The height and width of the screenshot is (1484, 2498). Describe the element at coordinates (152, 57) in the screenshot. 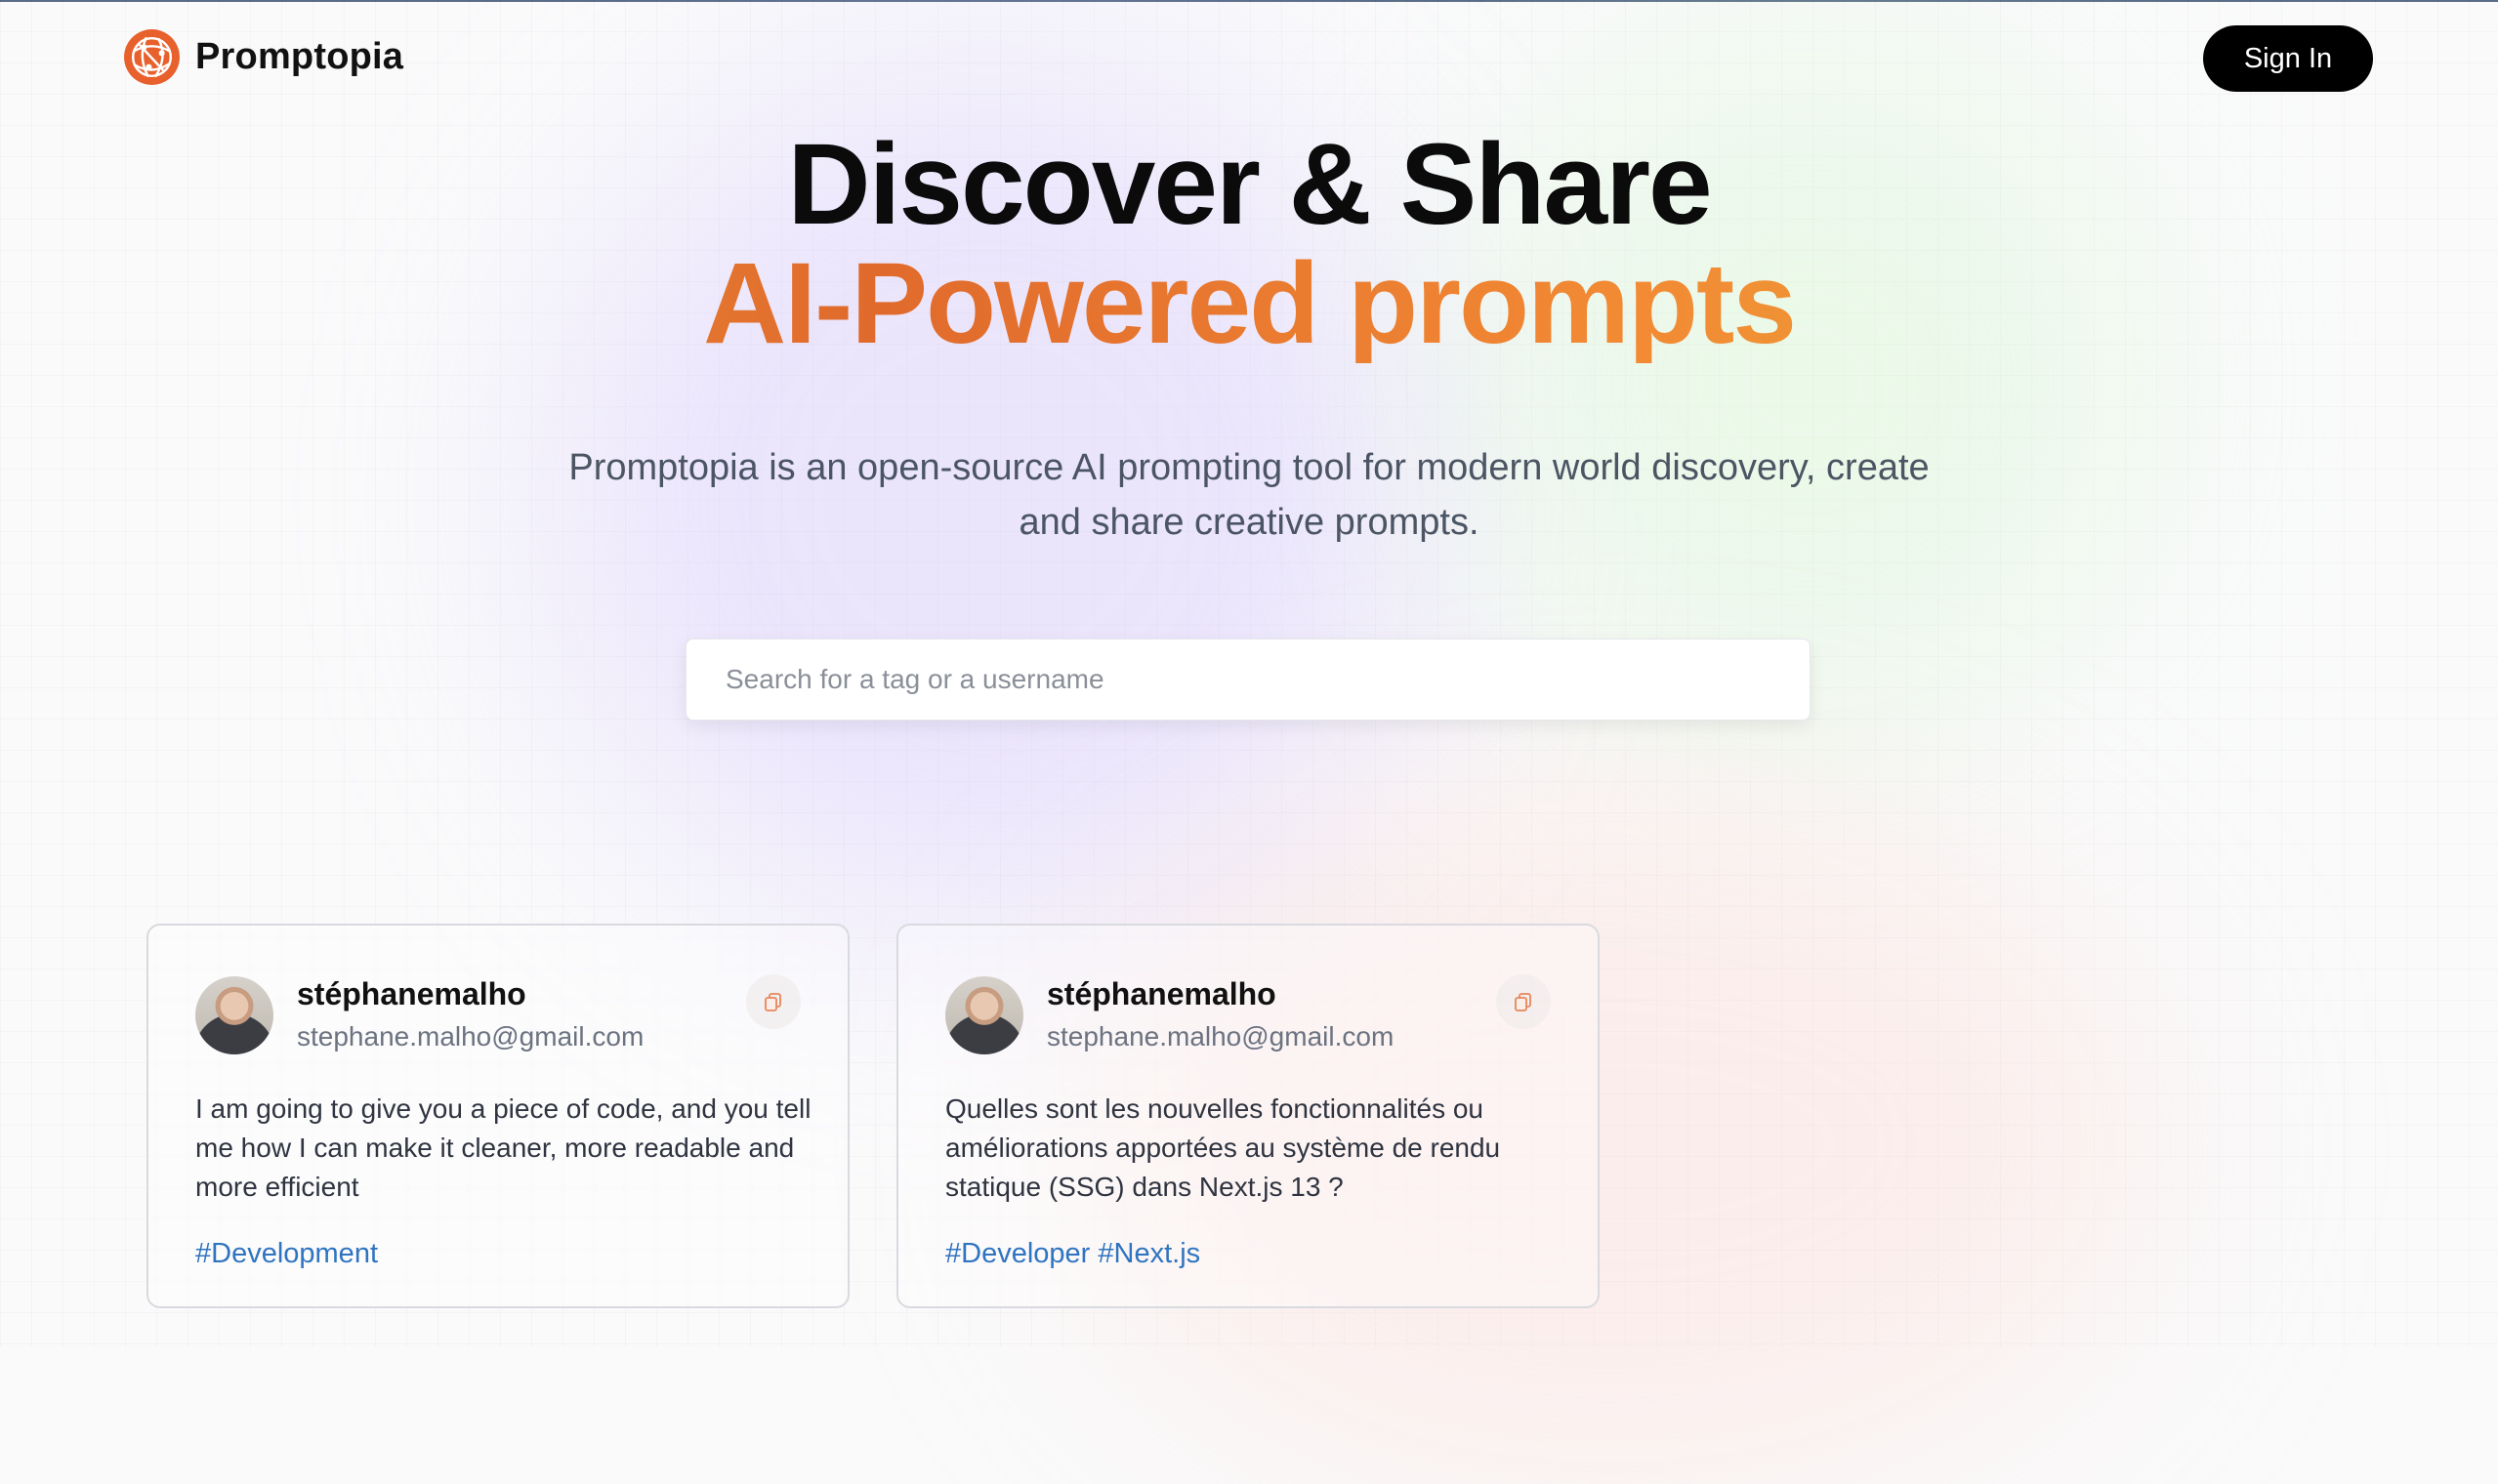

I see `logo-globe-icon` at that location.